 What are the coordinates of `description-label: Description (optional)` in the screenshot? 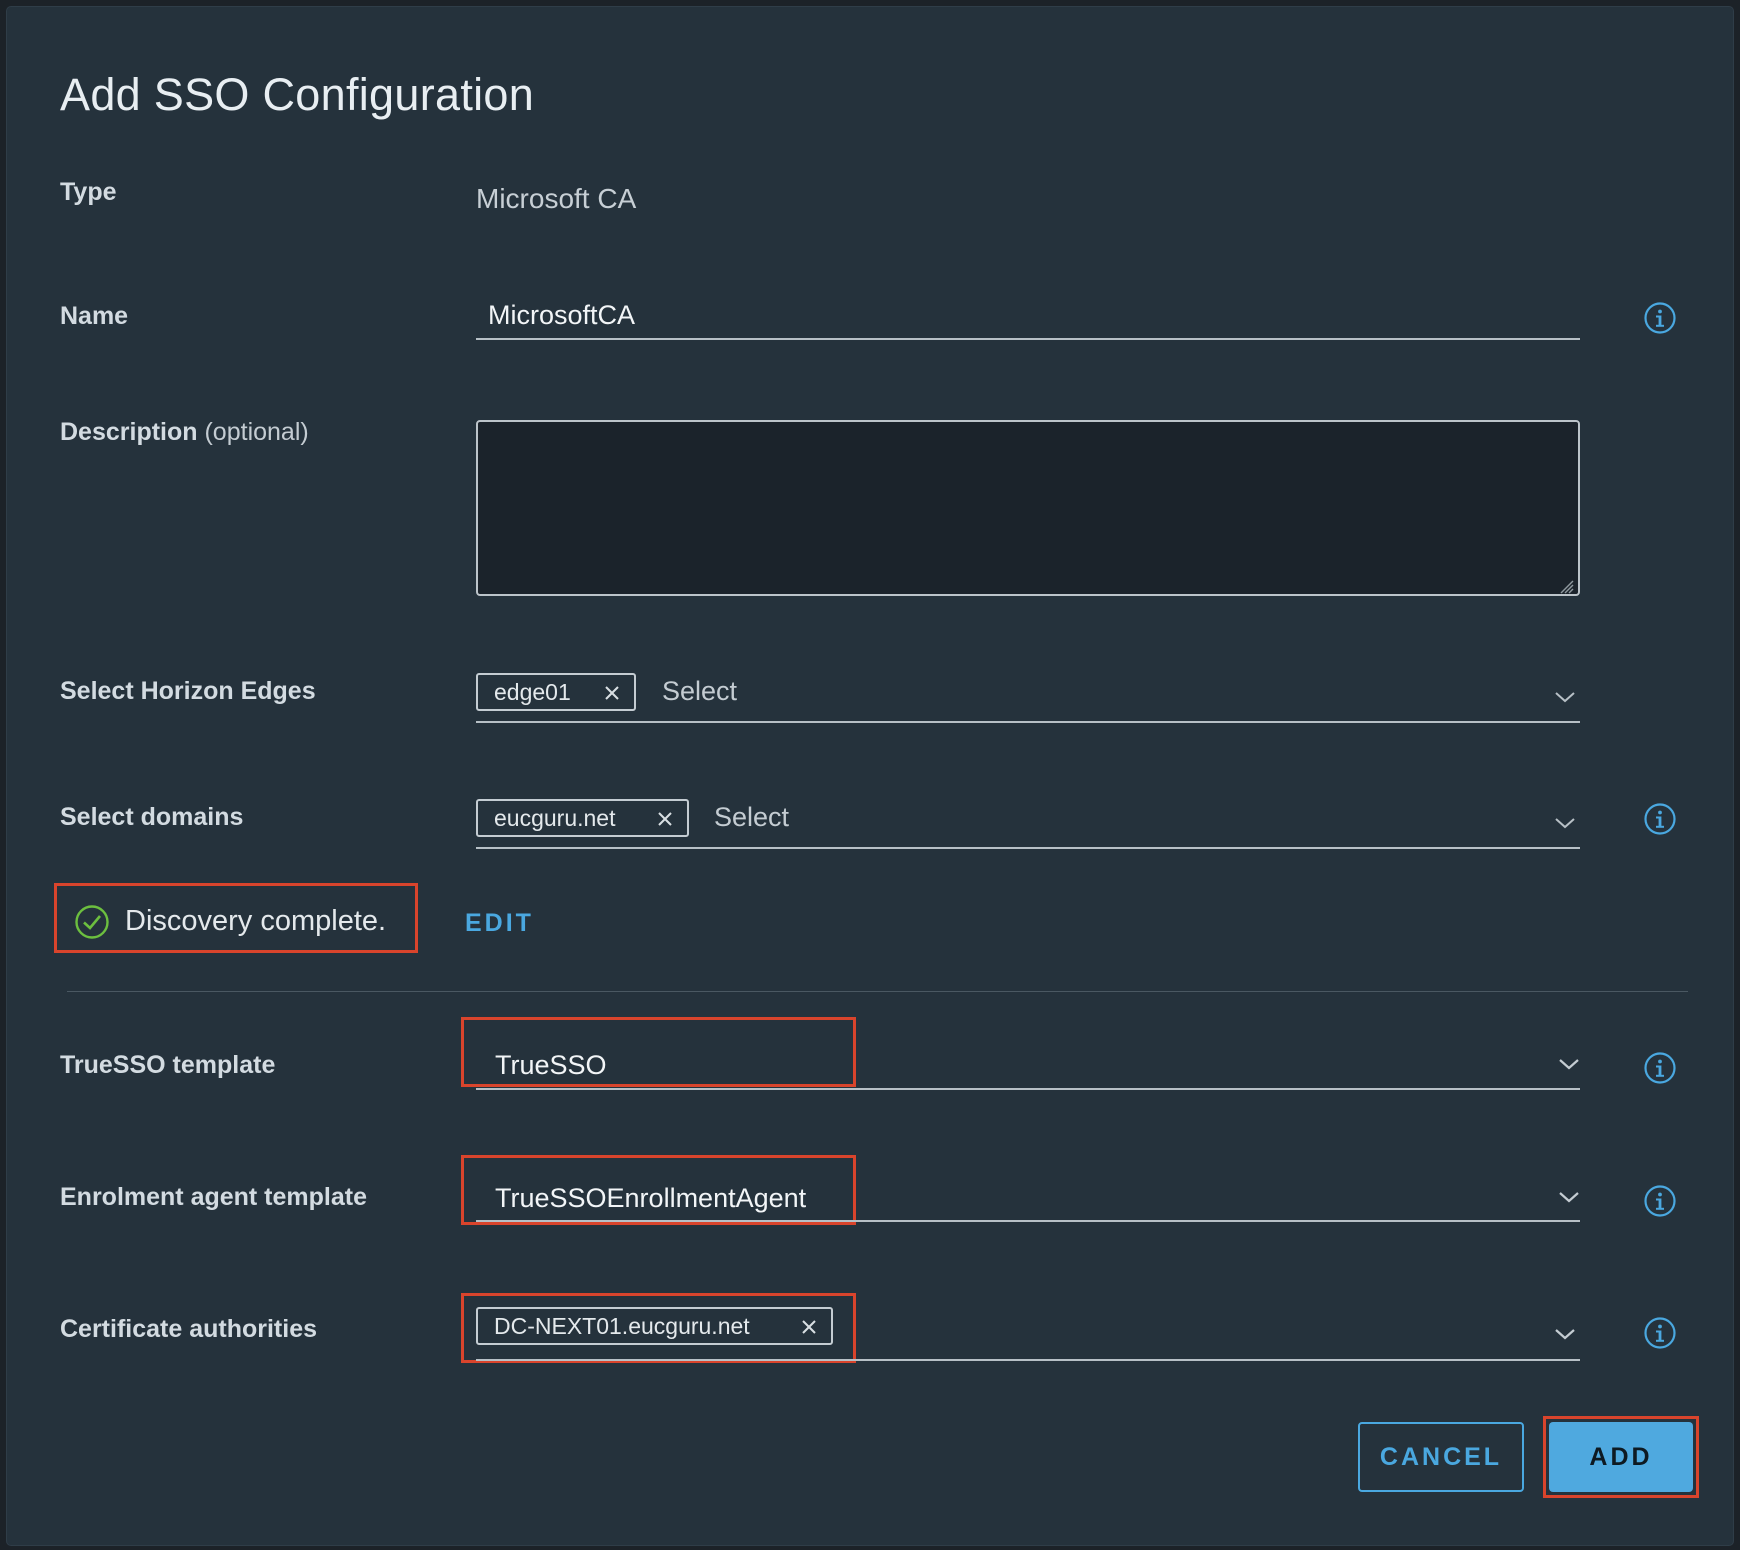 It's located at (184, 432).